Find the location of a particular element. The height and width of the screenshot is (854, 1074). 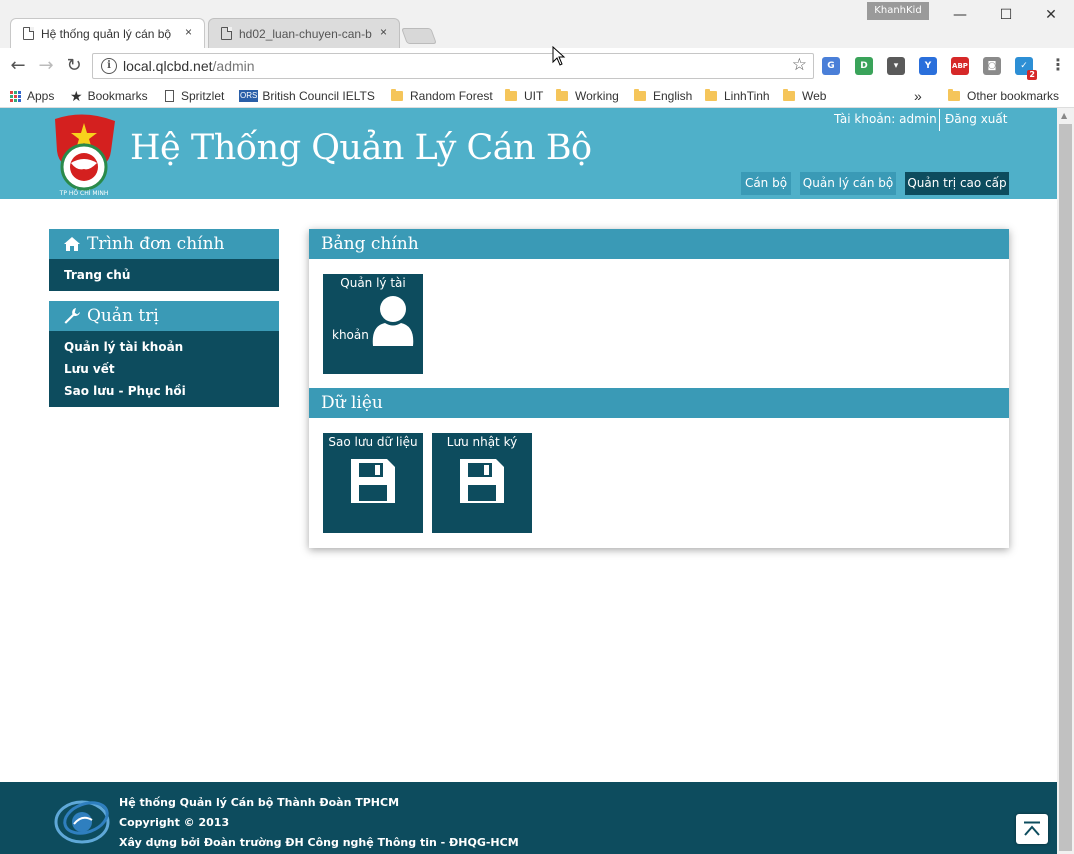

university-logo is located at coordinates (82, 822).